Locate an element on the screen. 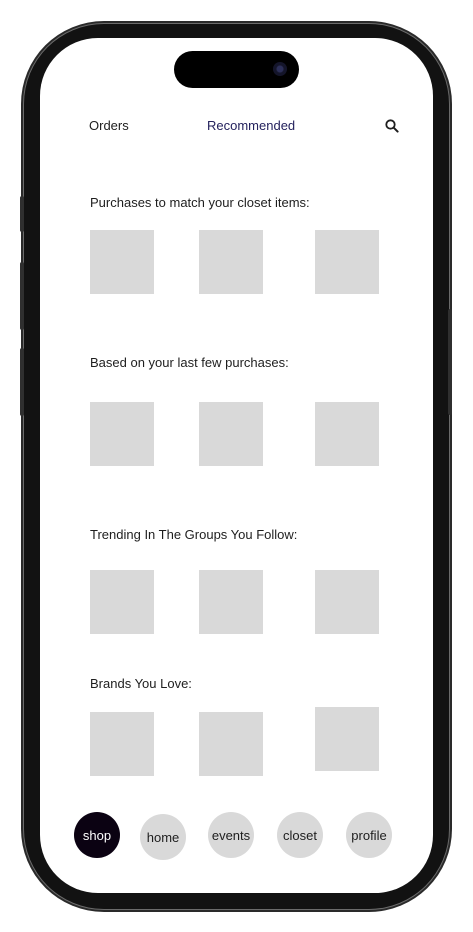 This screenshot has width=473, height=932. power-button is located at coordinates (450, 362).